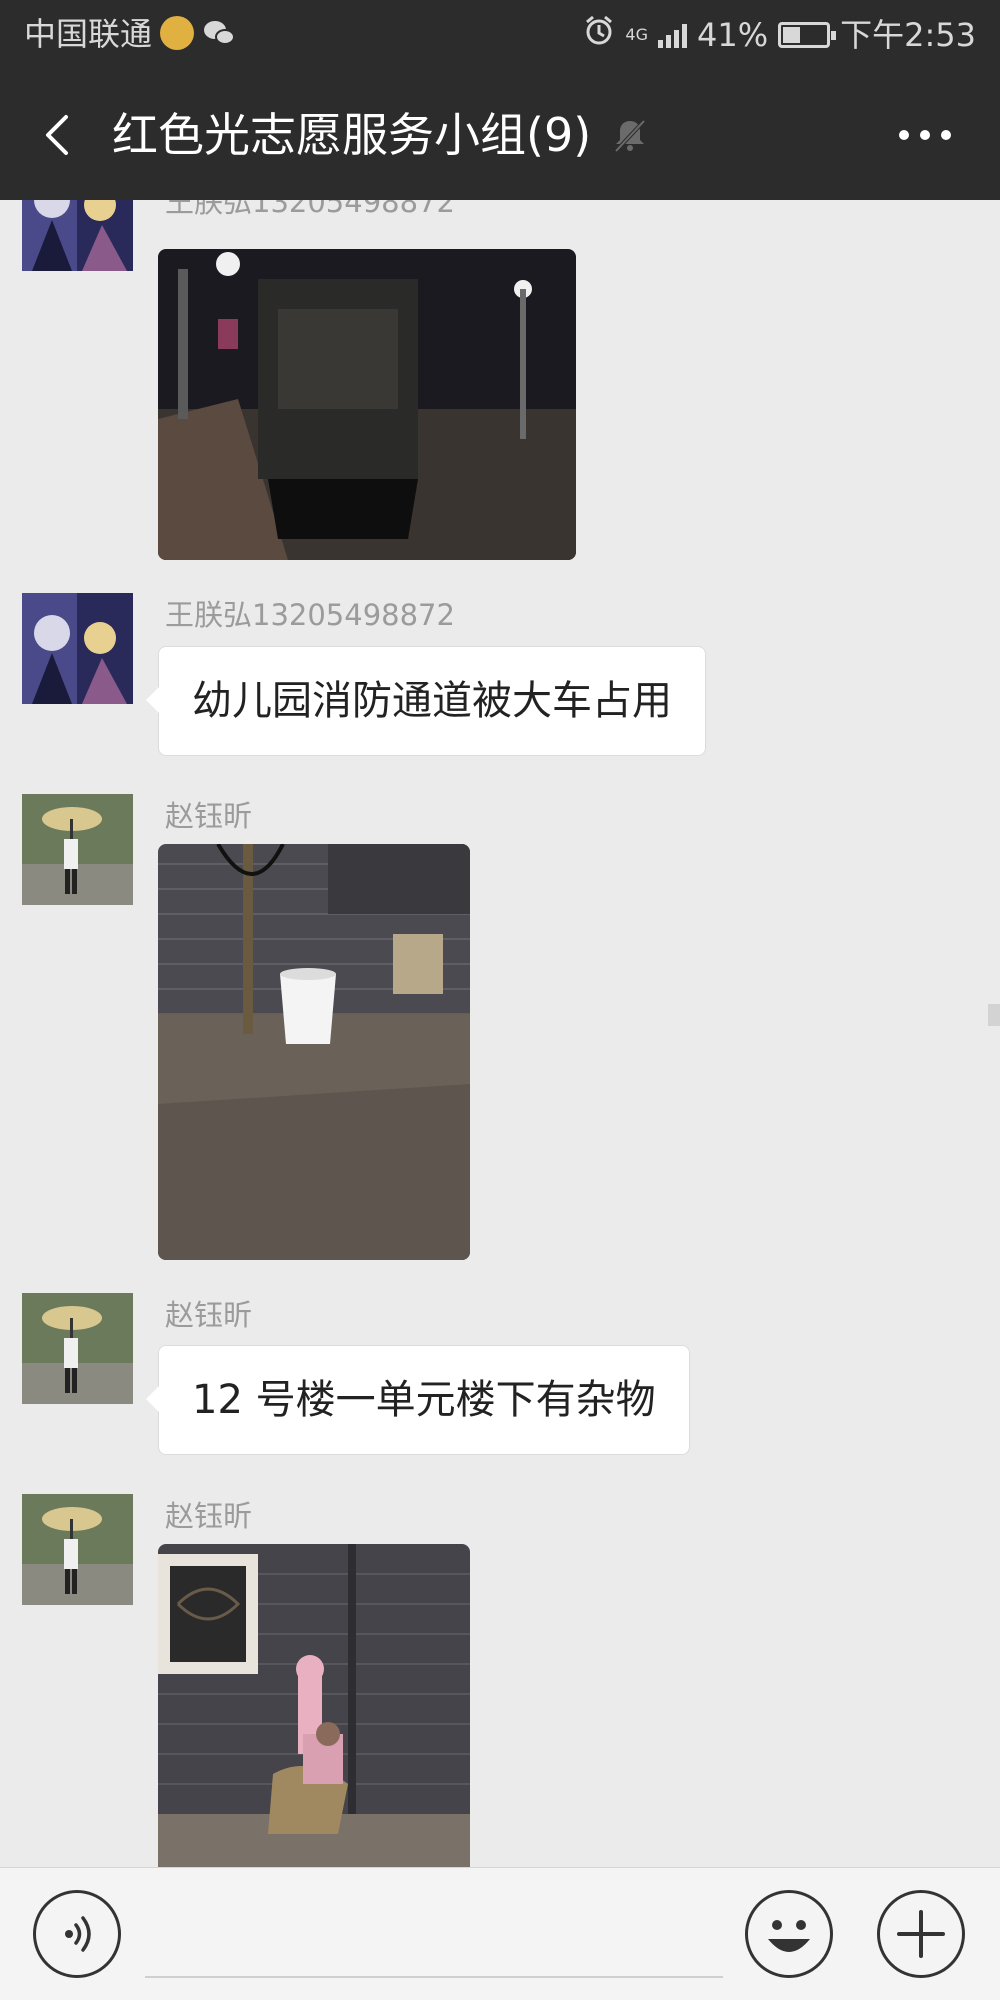 The image size is (1000, 2000). I want to click on notification-badge-icon, so click(177, 33).